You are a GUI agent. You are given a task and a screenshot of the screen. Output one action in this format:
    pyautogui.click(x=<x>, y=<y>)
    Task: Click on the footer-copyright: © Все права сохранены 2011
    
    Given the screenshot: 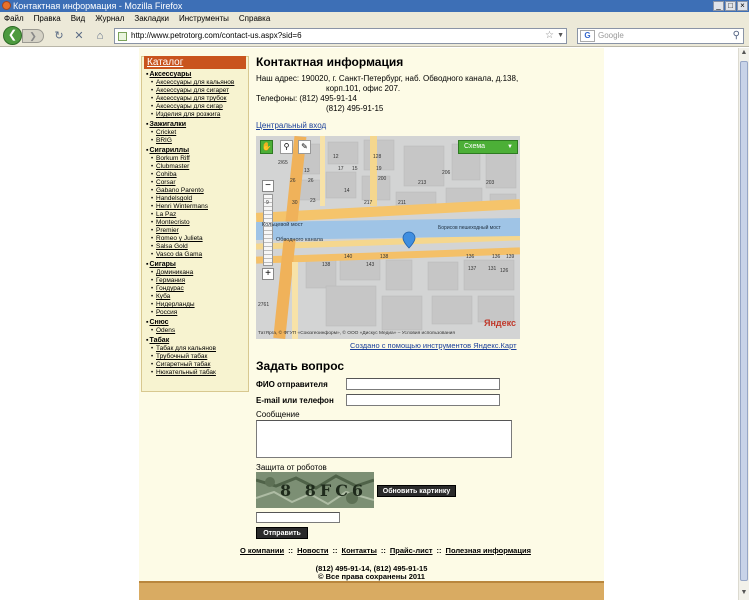 What is the action you would take?
    pyautogui.click(x=371, y=576)
    